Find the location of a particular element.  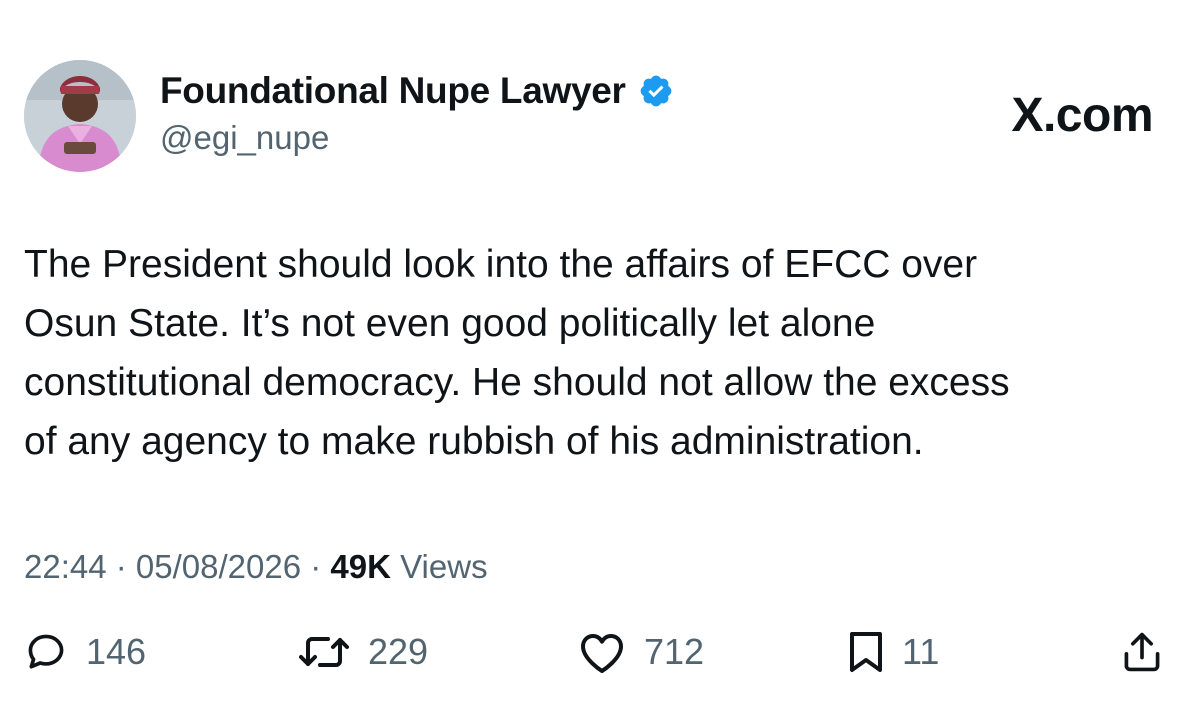

like-icon is located at coordinates (602, 653).